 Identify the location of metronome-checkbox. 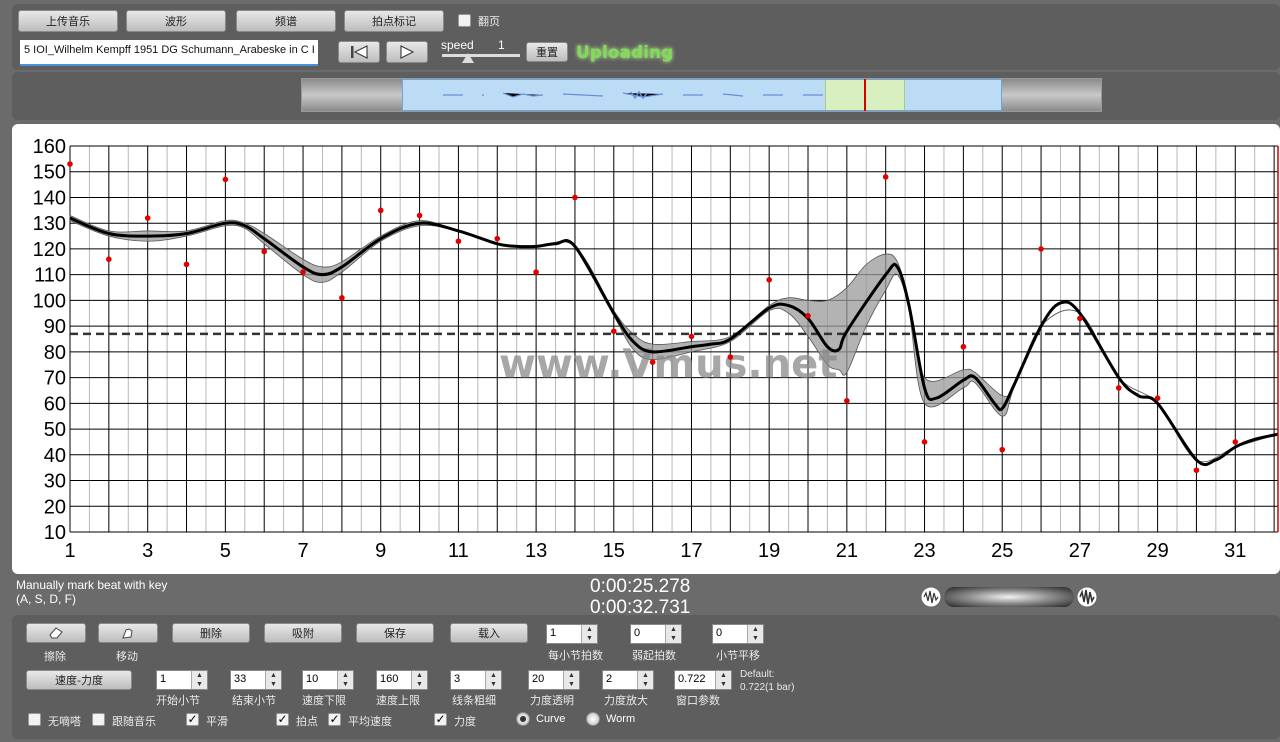
(34, 719).